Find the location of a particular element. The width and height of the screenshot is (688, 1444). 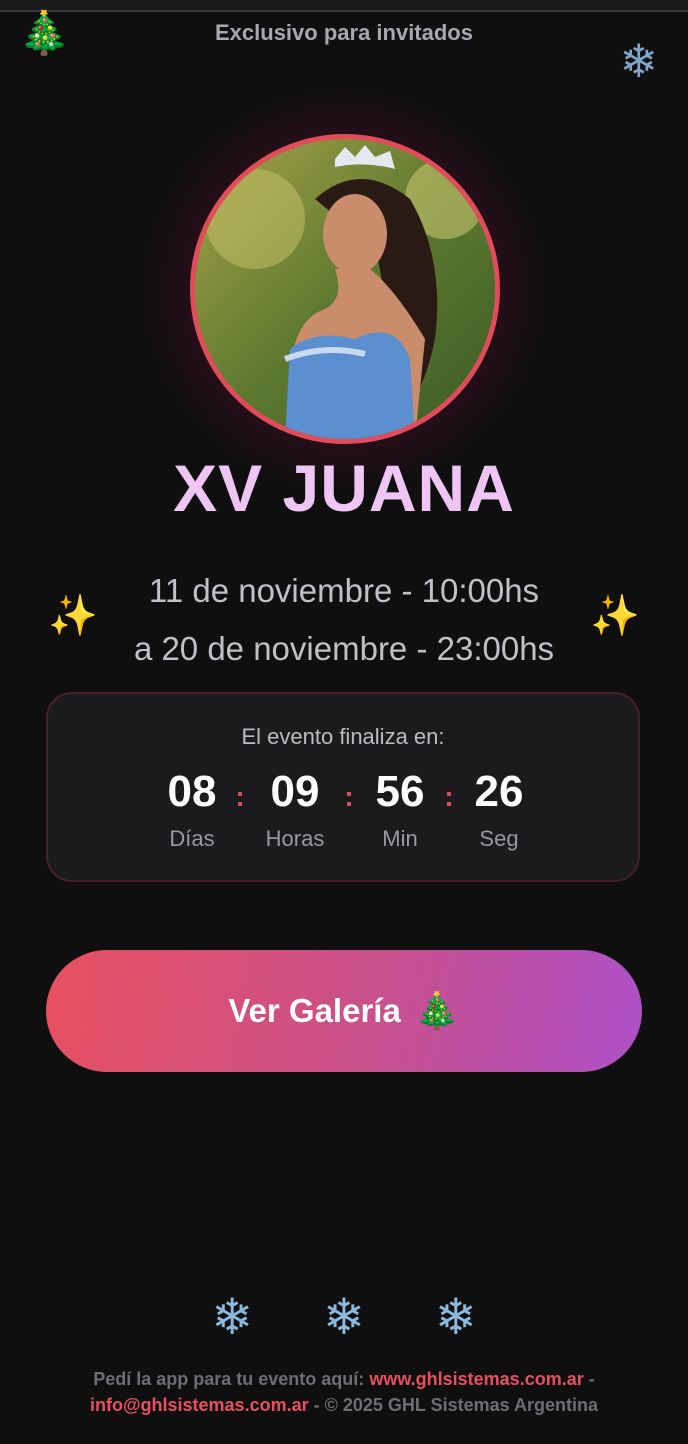

countdown-seconds: 26 Seg is located at coordinates (499, 809).